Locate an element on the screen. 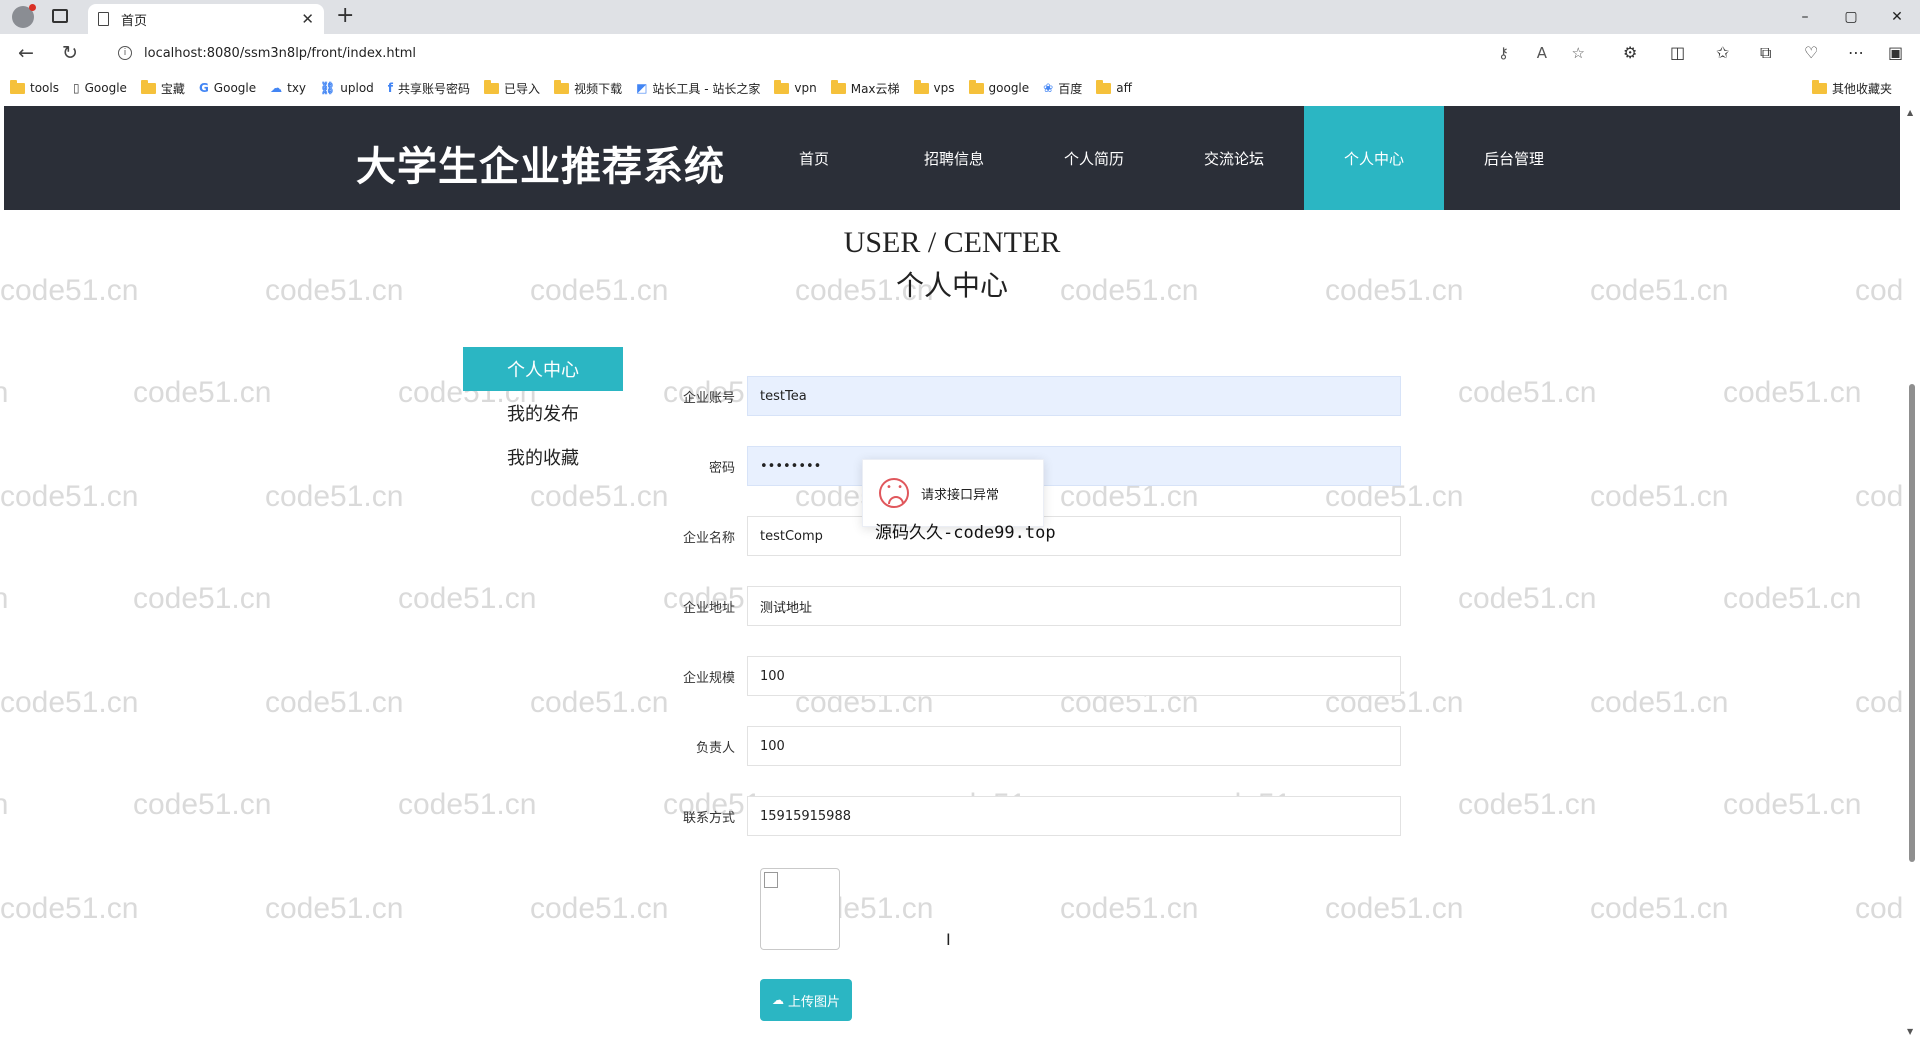  bookmark-aff: aff is located at coordinates (1114, 87).